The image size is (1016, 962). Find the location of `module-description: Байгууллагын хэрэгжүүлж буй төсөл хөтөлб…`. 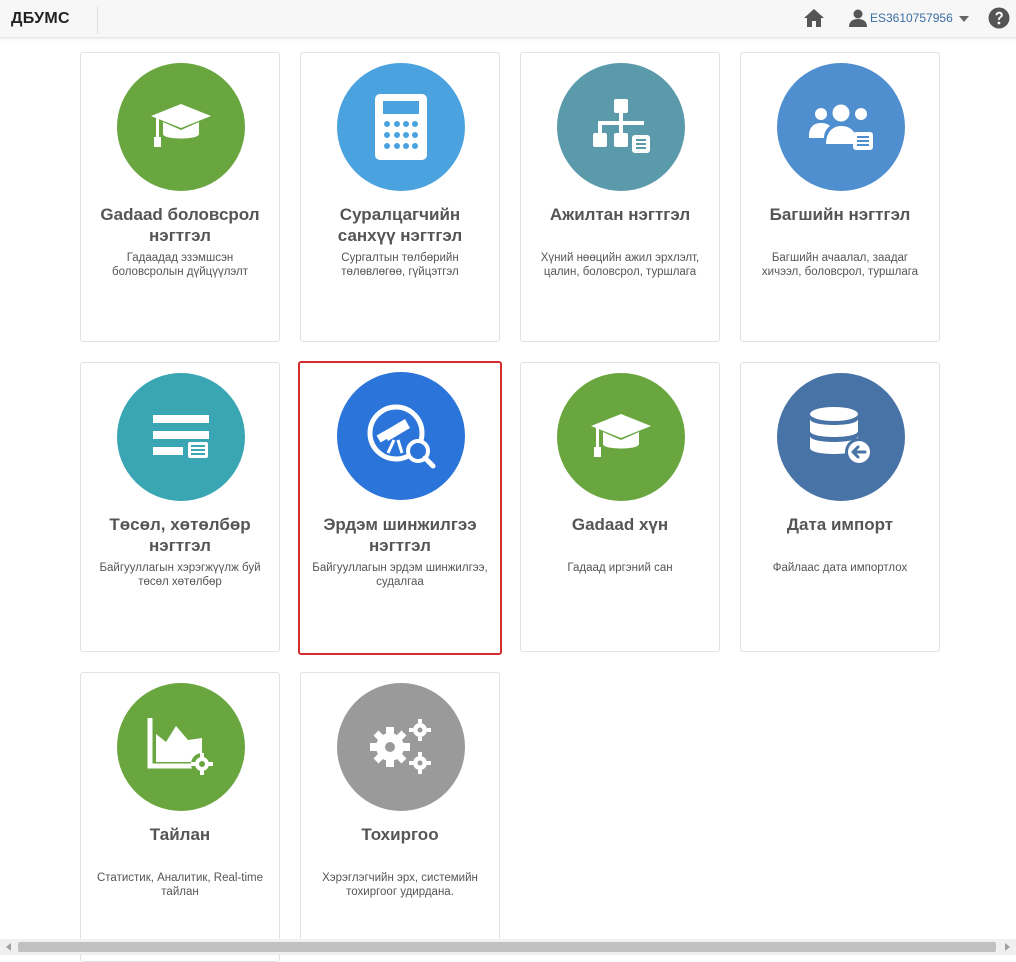

module-description: Байгууллагын хэрэгжүүлж буй төсөл хөтөлб… is located at coordinates (180, 575).